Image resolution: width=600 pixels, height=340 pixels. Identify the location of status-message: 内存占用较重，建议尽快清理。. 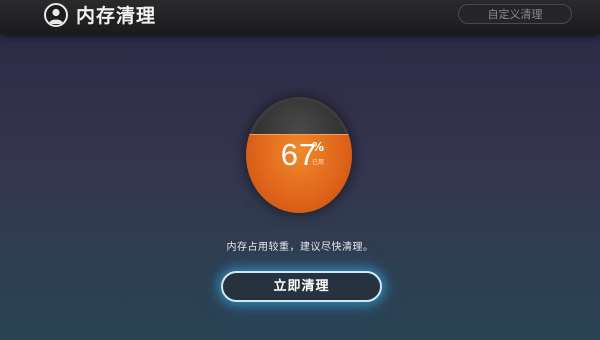
(300, 247).